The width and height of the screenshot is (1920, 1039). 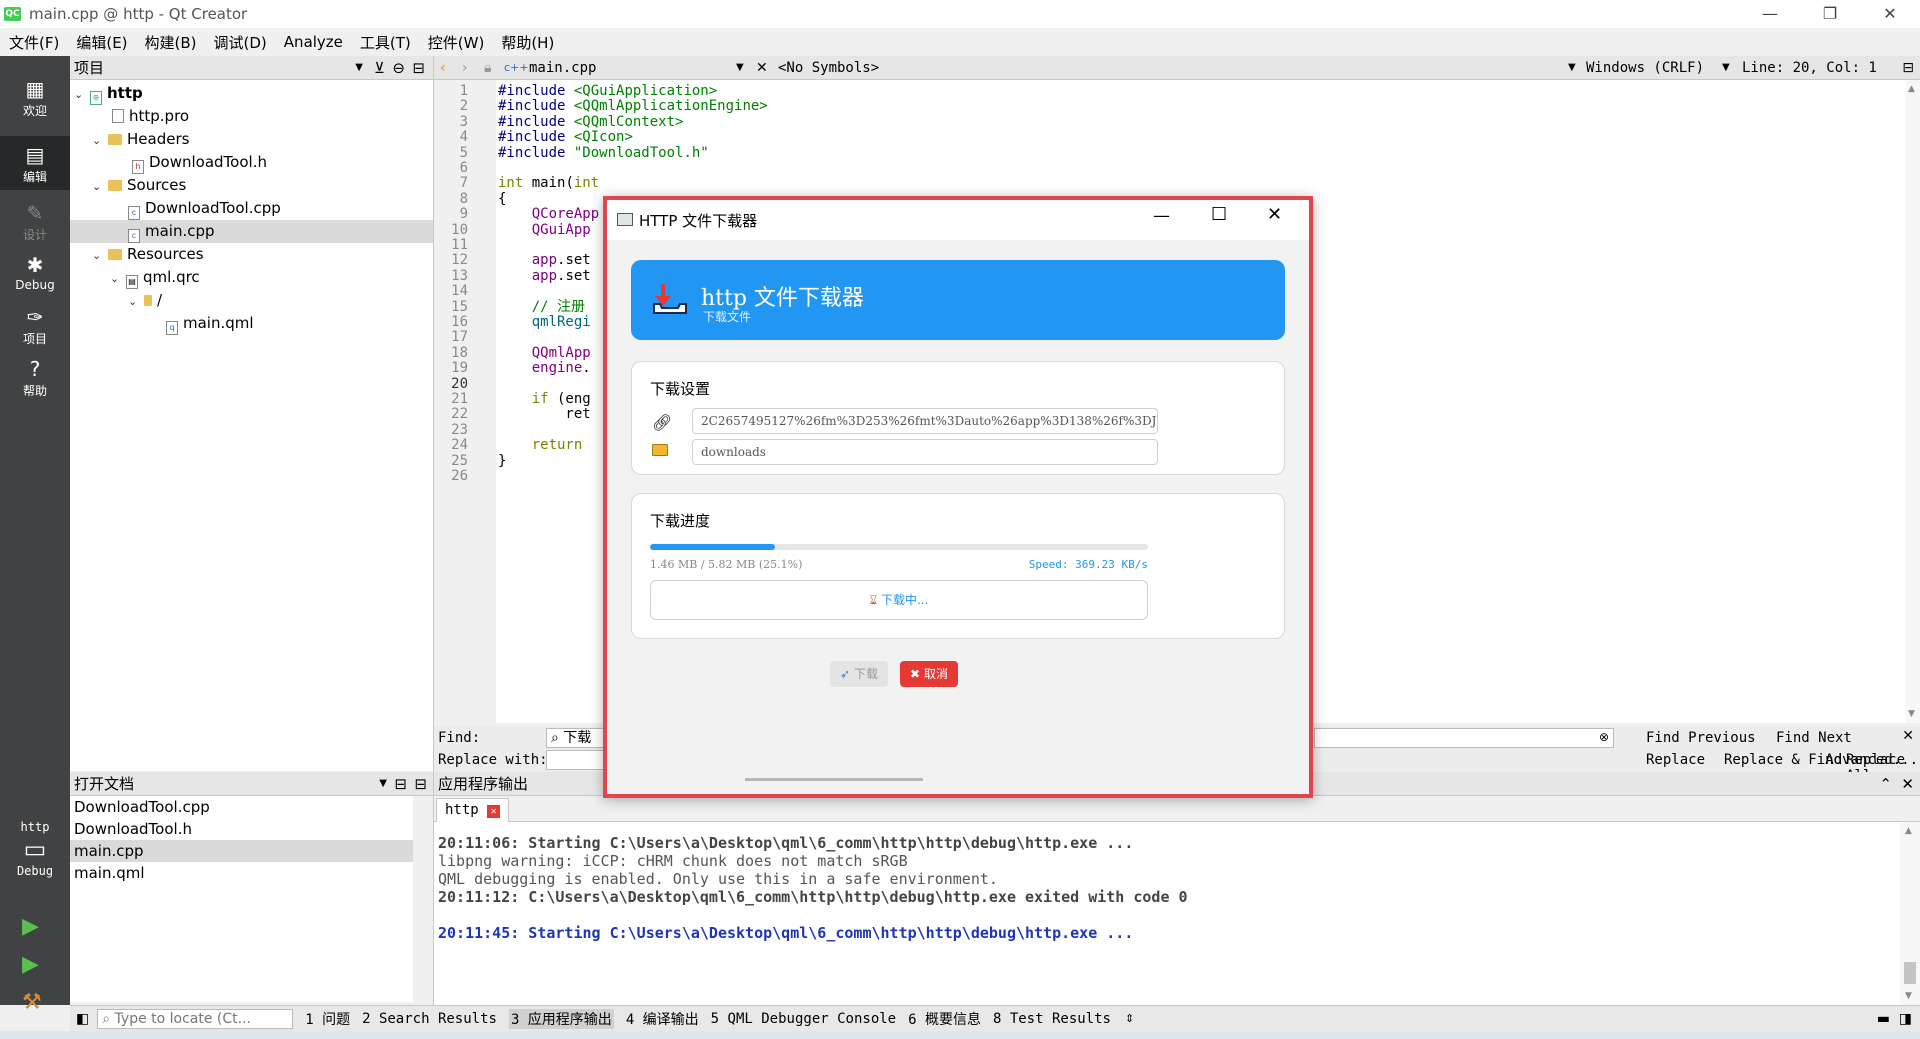 What do you see at coordinates (101, 42) in the screenshot?
I see `menu-edit: 编辑(E)` at bounding box center [101, 42].